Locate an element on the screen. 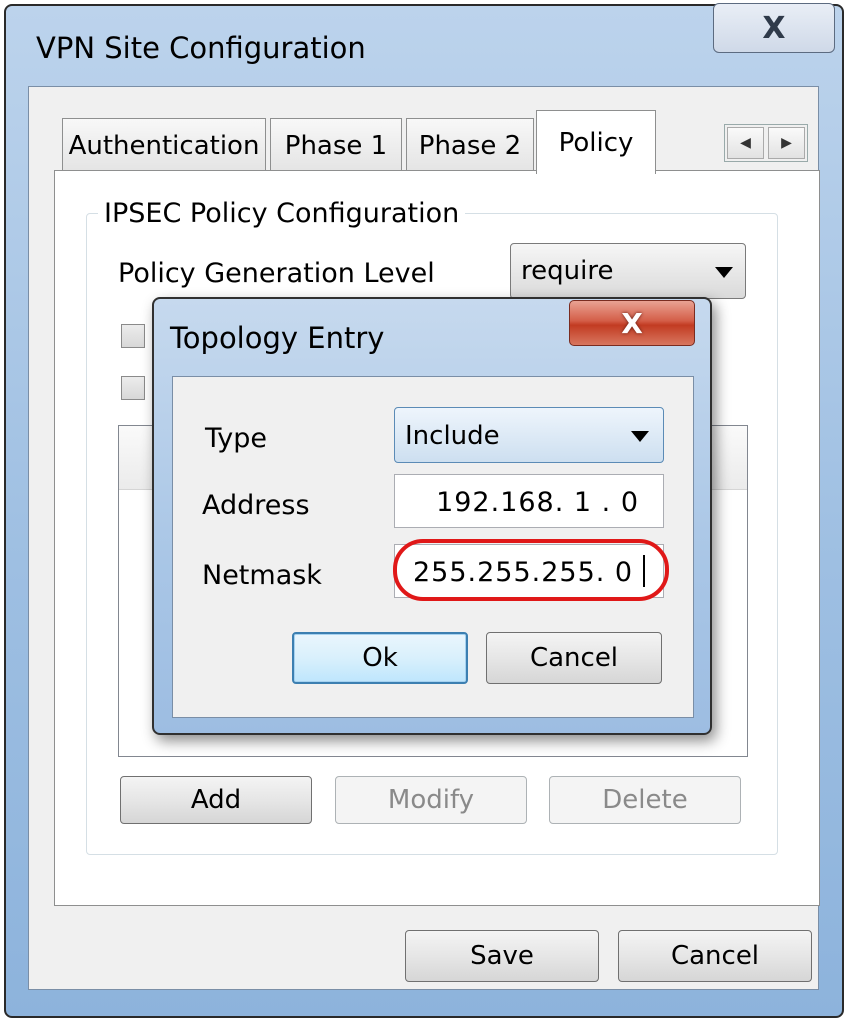 This screenshot has height=1022, width=849. tab-phase-1: Phase 1 is located at coordinates (336, 145).